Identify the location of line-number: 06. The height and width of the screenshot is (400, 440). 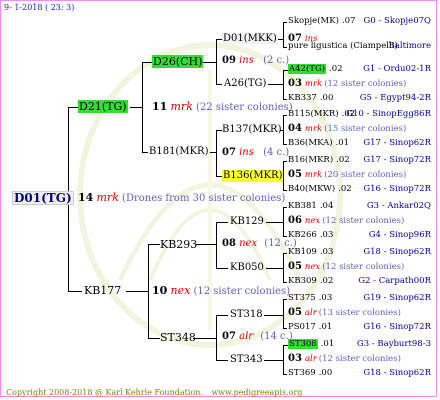
(295, 220).